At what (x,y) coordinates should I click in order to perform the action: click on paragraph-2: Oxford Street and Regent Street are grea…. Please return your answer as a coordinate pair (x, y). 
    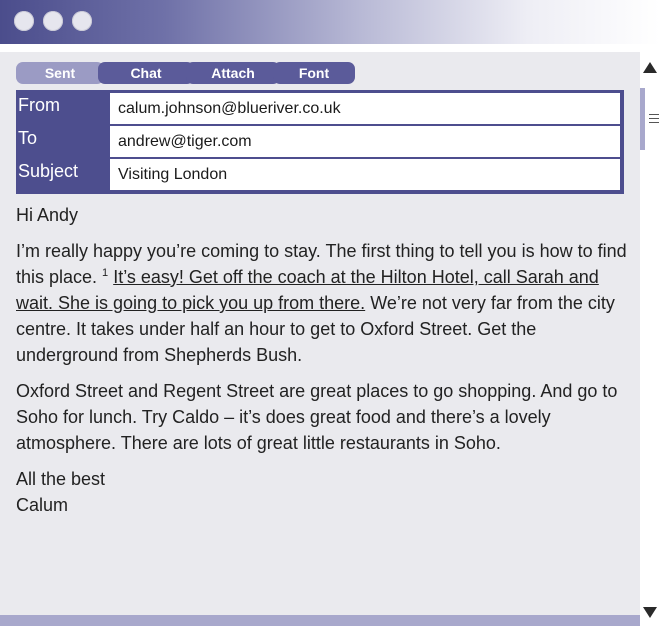
    Looking at the image, I should click on (317, 417).